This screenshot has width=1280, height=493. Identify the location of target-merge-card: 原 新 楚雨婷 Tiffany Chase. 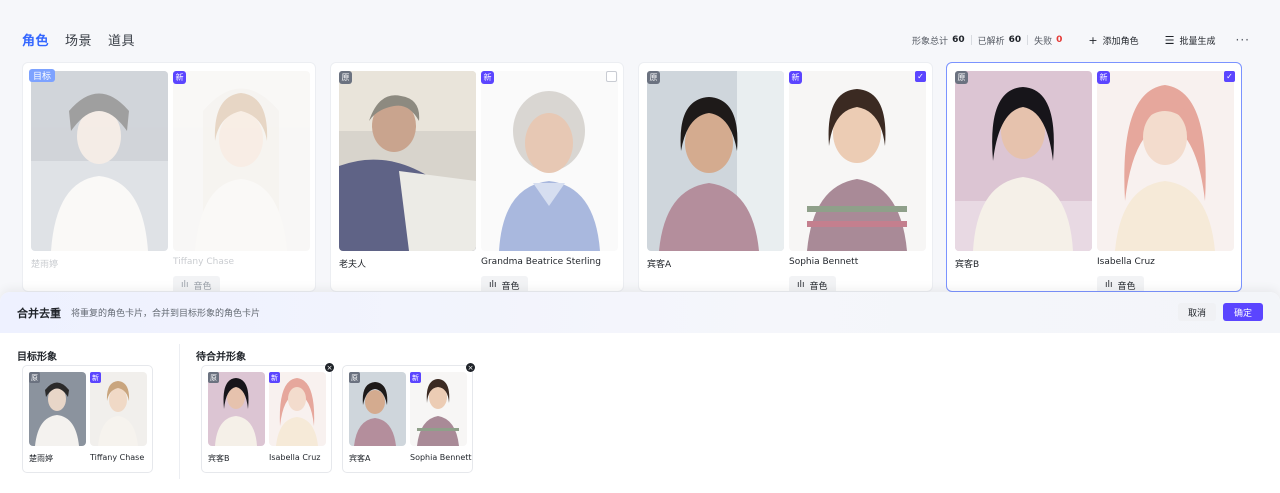
(87, 419).